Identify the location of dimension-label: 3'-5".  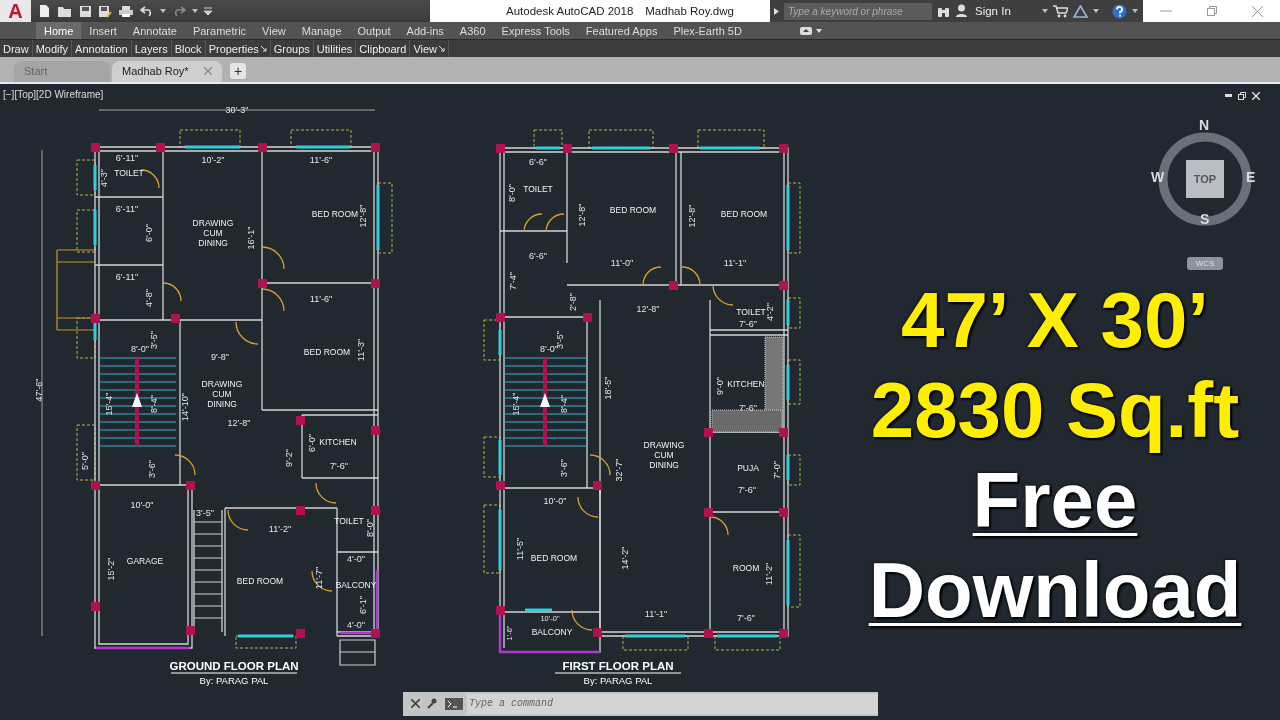
(154, 340).